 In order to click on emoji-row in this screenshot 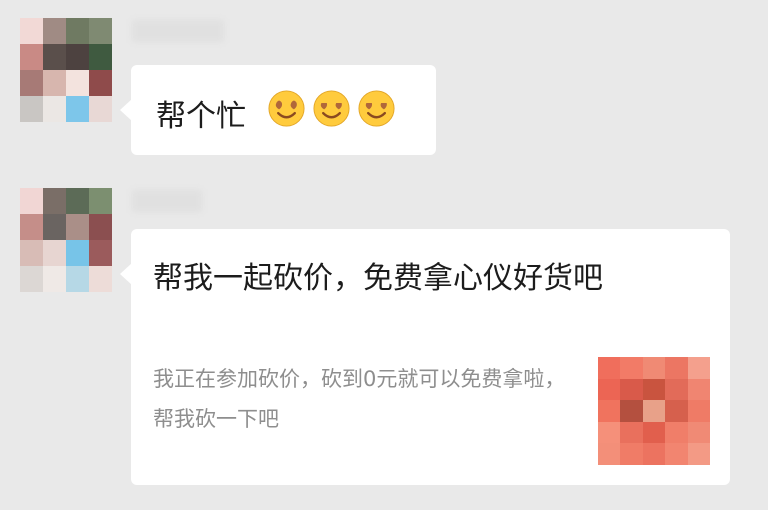, I will do `click(335, 108)`.